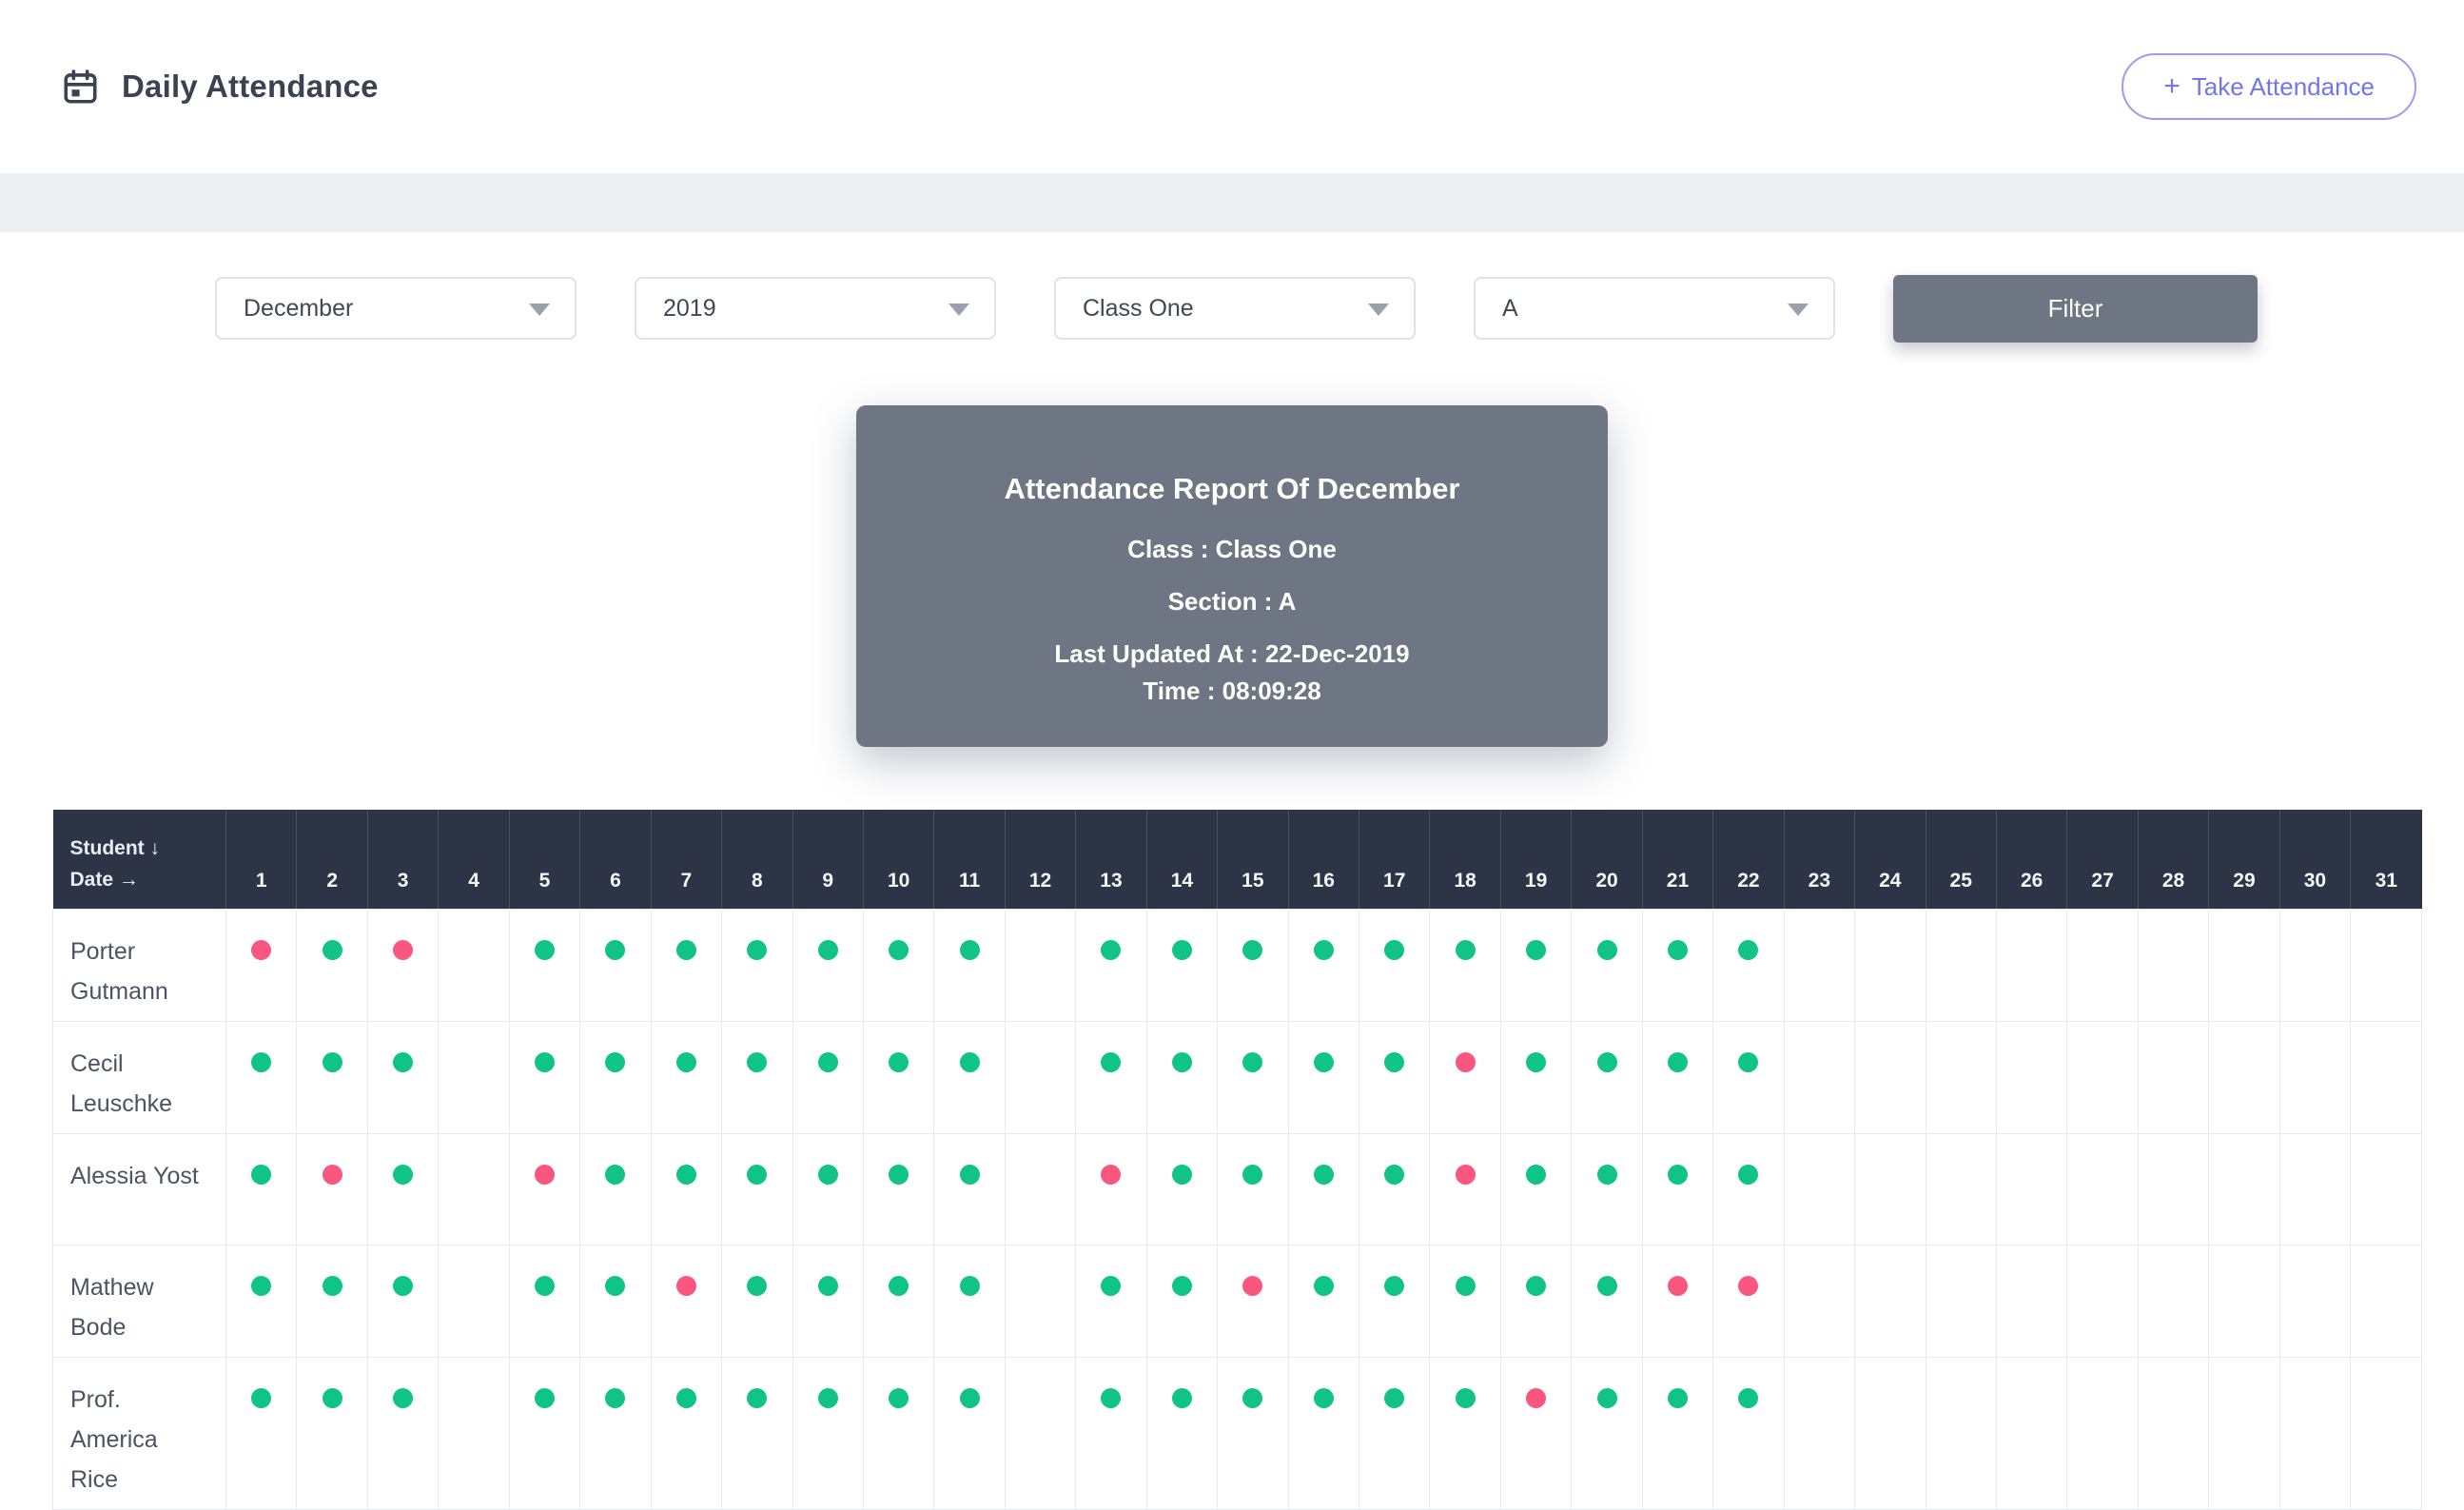  What do you see at coordinates (615, 859) in the screenshot?
I see `day-header: 6` at bounding box center [615, 859].